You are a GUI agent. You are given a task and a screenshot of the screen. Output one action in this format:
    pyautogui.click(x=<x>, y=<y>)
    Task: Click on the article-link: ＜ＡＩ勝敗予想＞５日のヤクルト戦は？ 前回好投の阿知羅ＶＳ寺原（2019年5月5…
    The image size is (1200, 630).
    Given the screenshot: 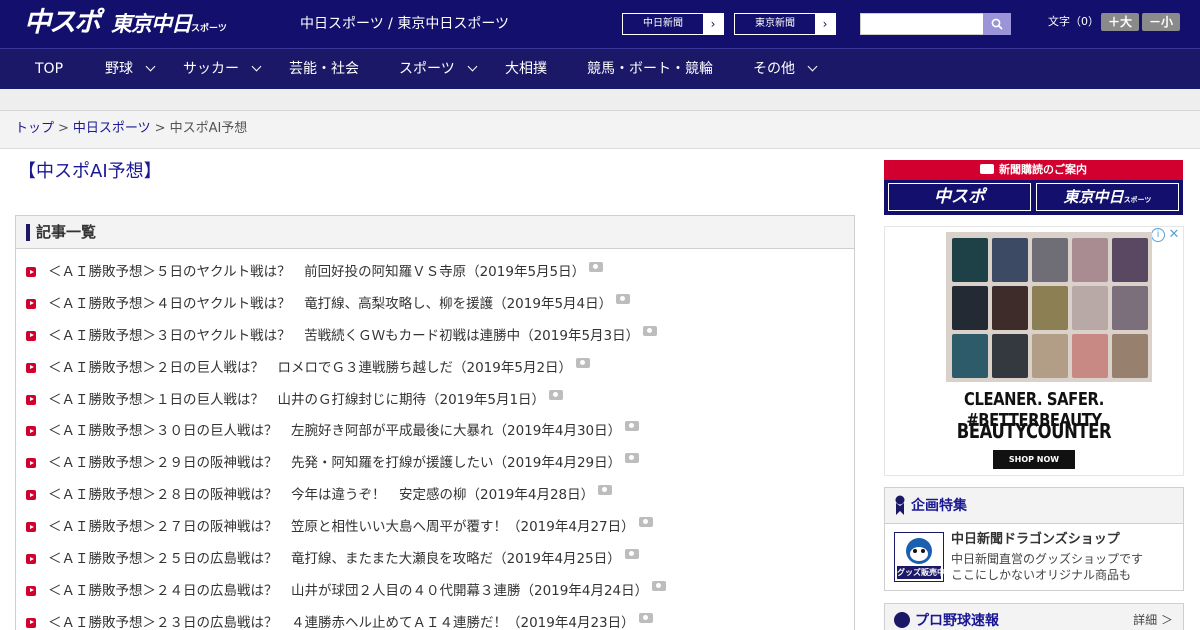 What is the action you would take?
    pyautogui.click(x=326, y=271)
    